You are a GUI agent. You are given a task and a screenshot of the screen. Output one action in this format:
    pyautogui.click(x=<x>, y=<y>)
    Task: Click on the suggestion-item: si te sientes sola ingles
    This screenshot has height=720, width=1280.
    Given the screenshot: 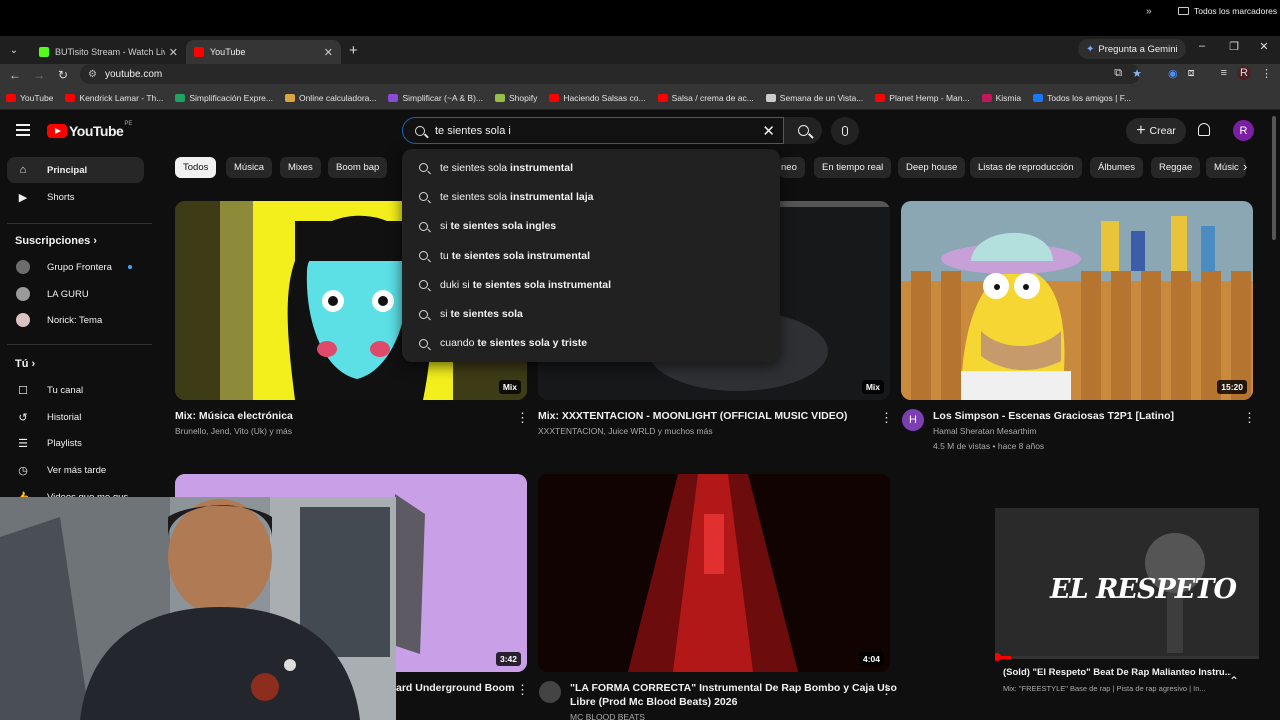 What is the action you would take?
    pyautogui.click(x=591, y=226)
    